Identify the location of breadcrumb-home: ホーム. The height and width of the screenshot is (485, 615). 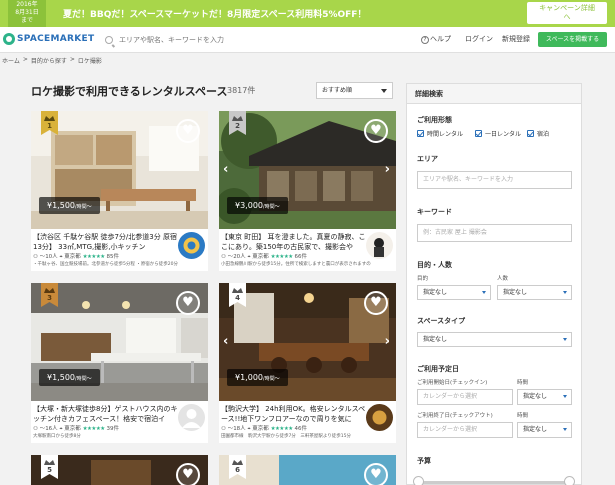
(11, 60).